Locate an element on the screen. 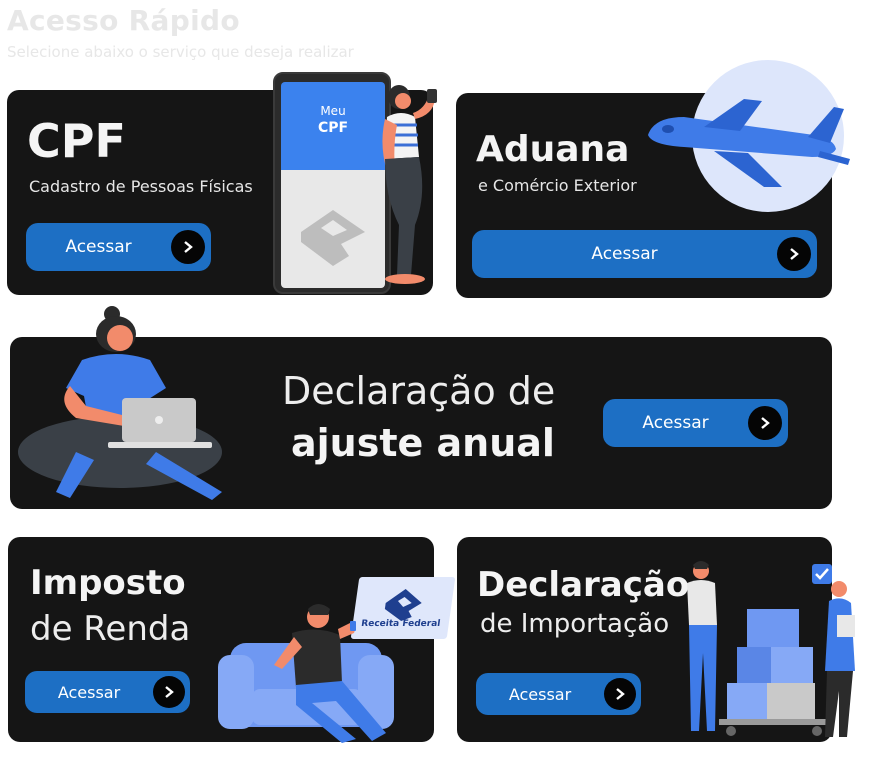 This screenshot has height=760, width=875. ajuste-access-label: Acessar is located at coordinates (675, 423).